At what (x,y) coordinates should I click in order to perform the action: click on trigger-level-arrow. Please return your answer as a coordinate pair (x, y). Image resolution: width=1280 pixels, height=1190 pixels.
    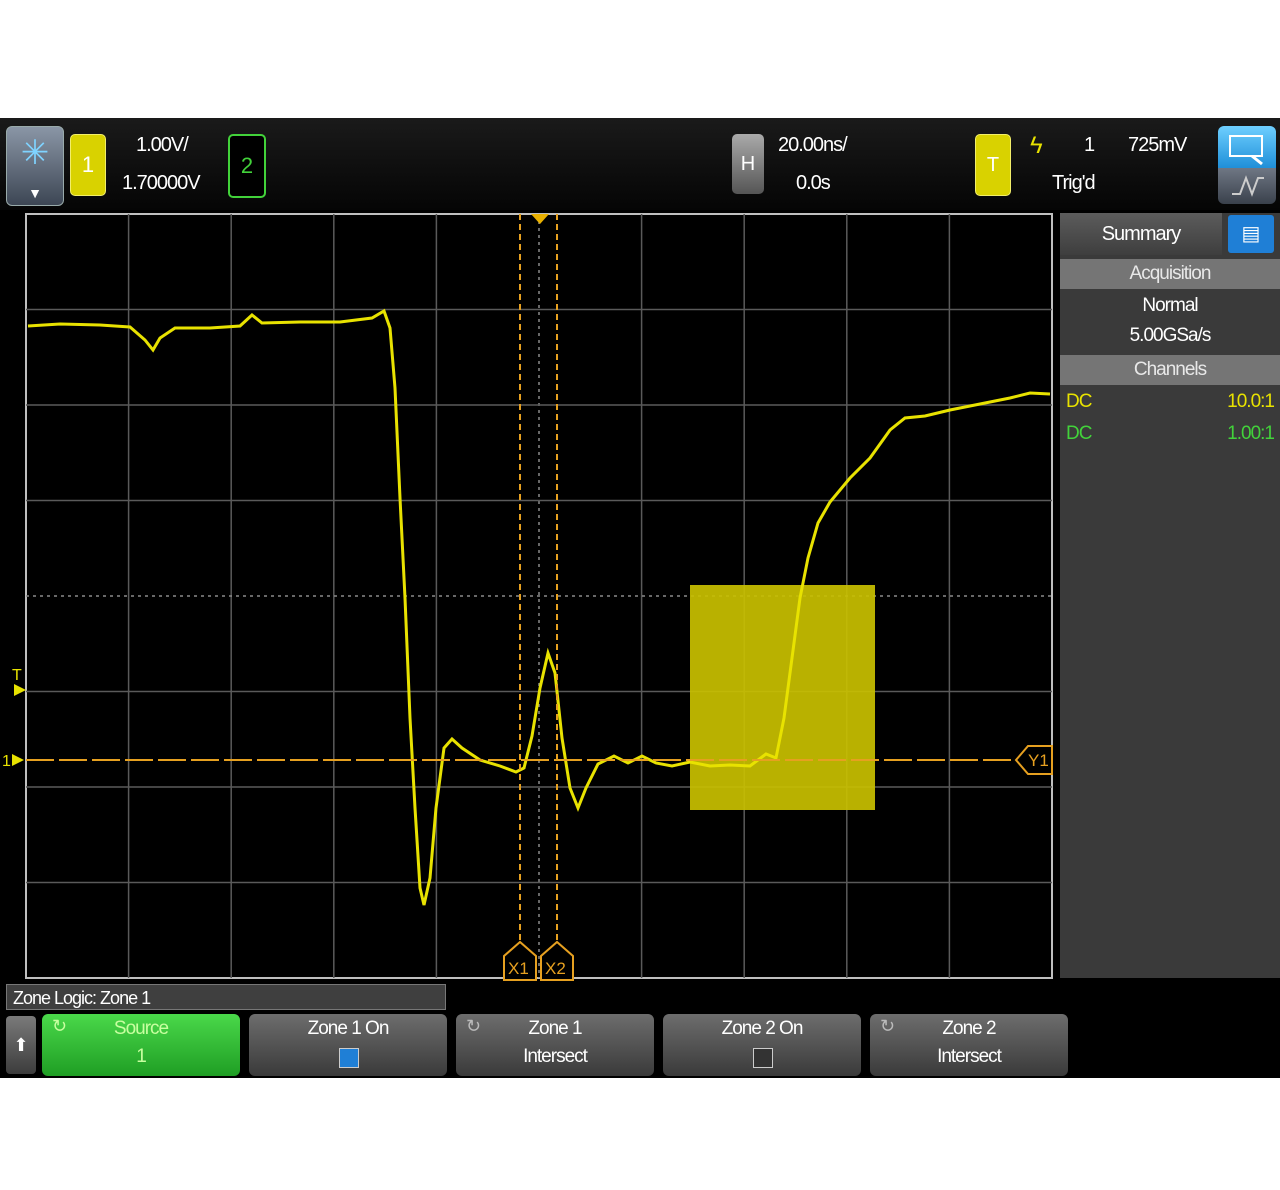
    Looking at the image, I should click on (20, 690).